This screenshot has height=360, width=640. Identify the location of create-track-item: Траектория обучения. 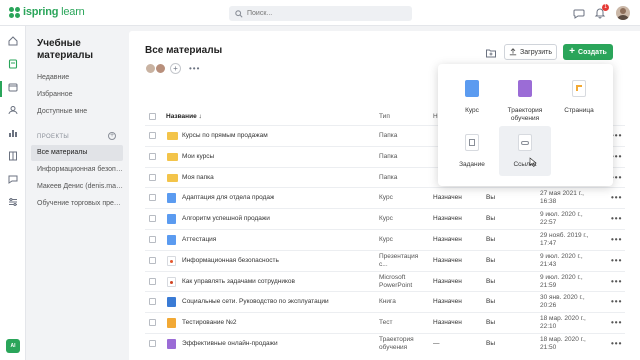
(525, 97).